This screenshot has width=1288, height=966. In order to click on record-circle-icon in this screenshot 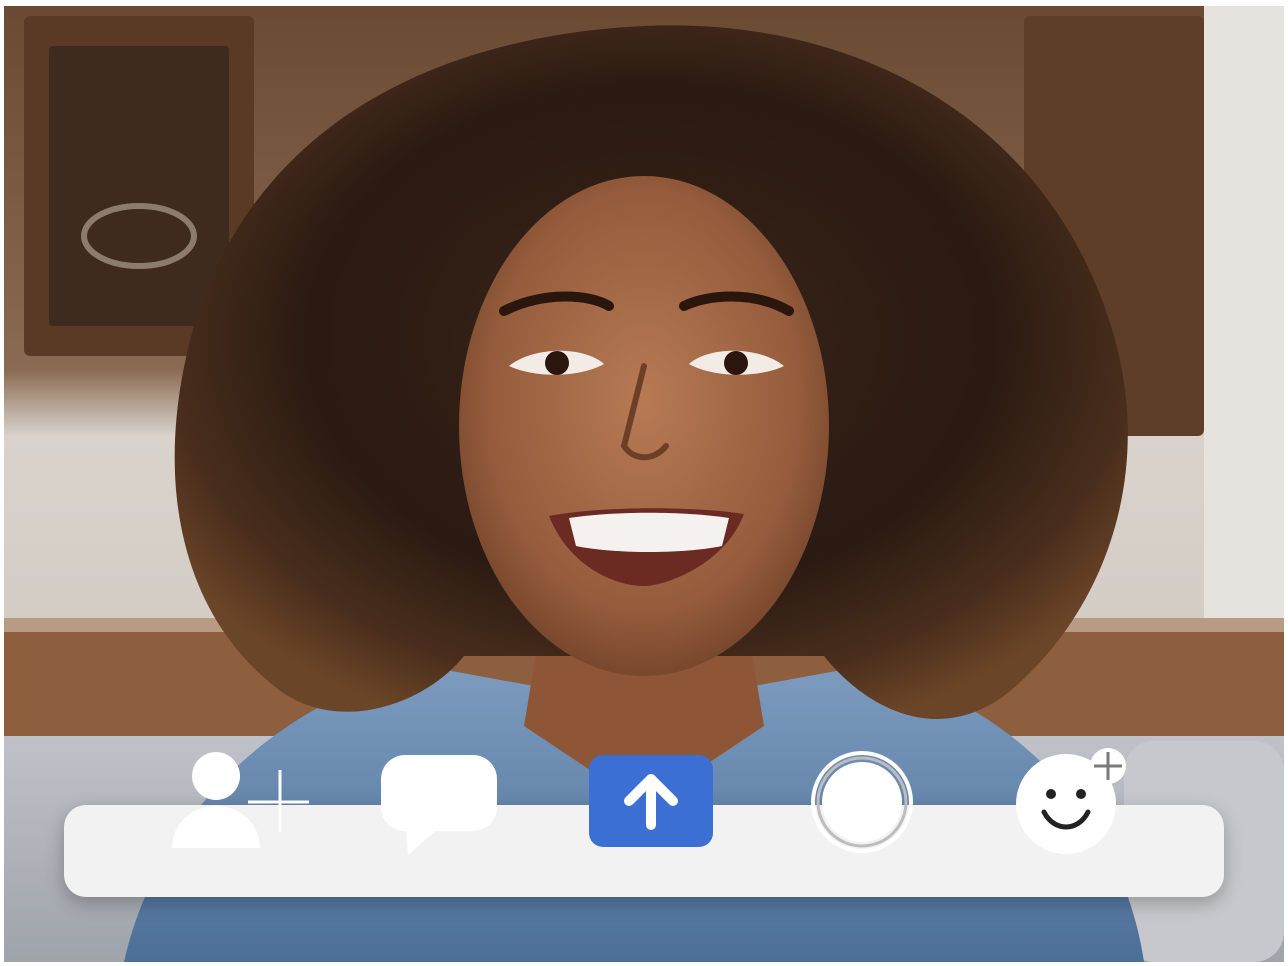, I will do `click(862, 802)`.